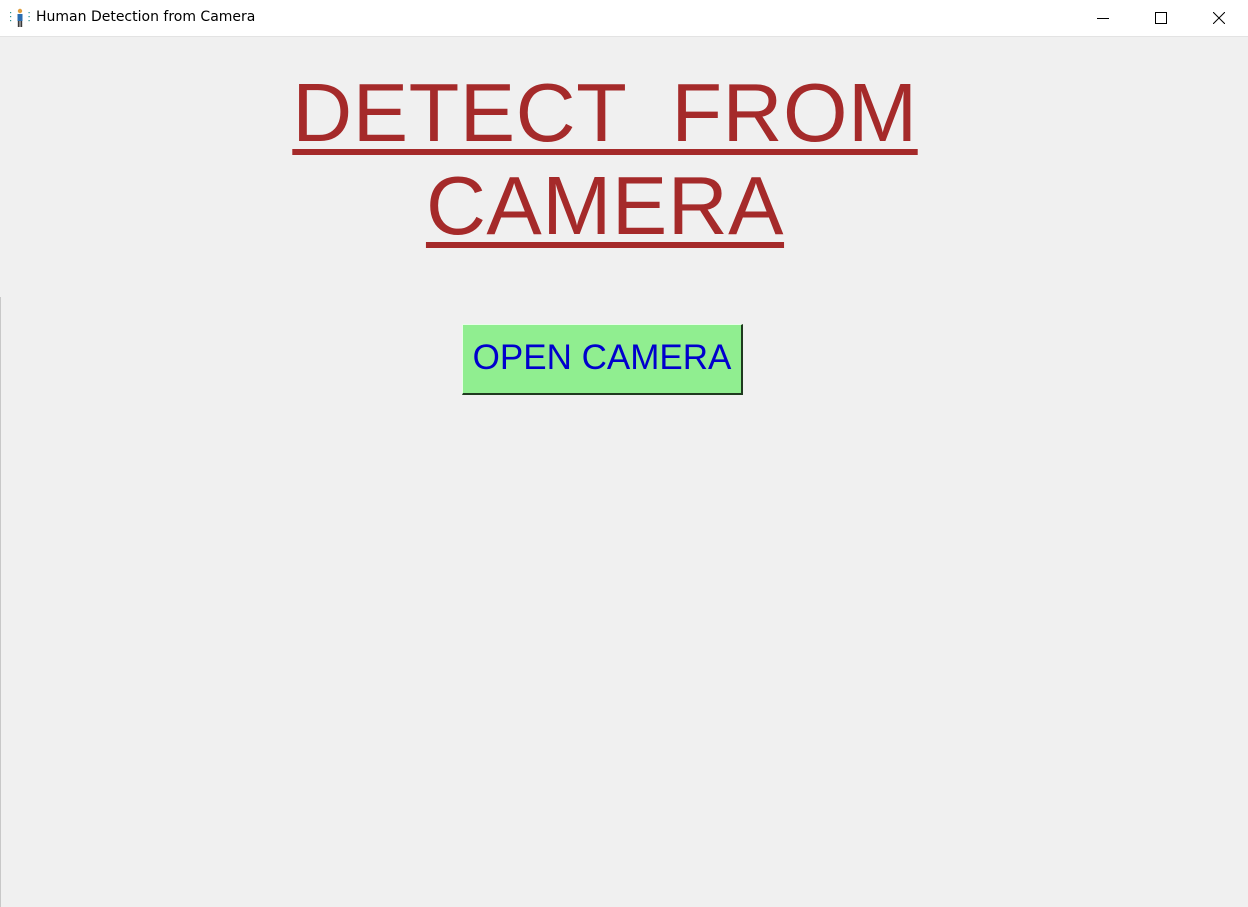 This screenshot has height=907, width=1248. I want to click on maximize-button, so click(1161, 18).